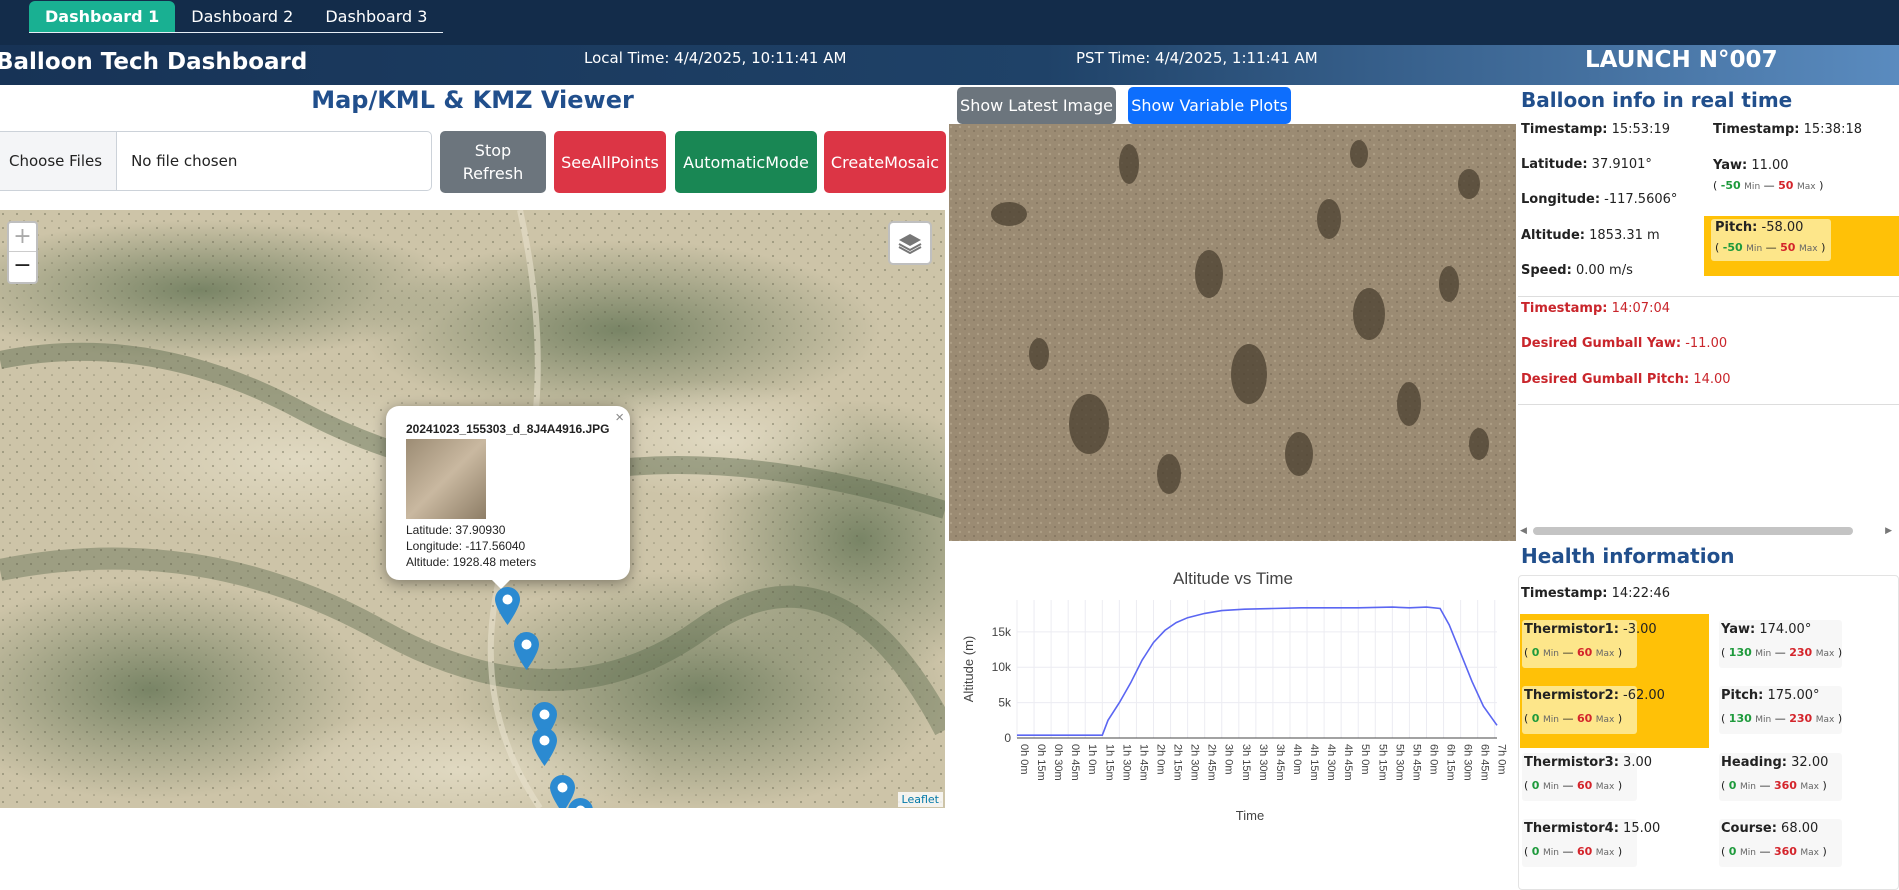 This screenshot has width=1899, height=890. What do you see at coordinates (1637, 762) in the screenshot?
I see `health-value: 3.00` at bounding box center [1637, 762].